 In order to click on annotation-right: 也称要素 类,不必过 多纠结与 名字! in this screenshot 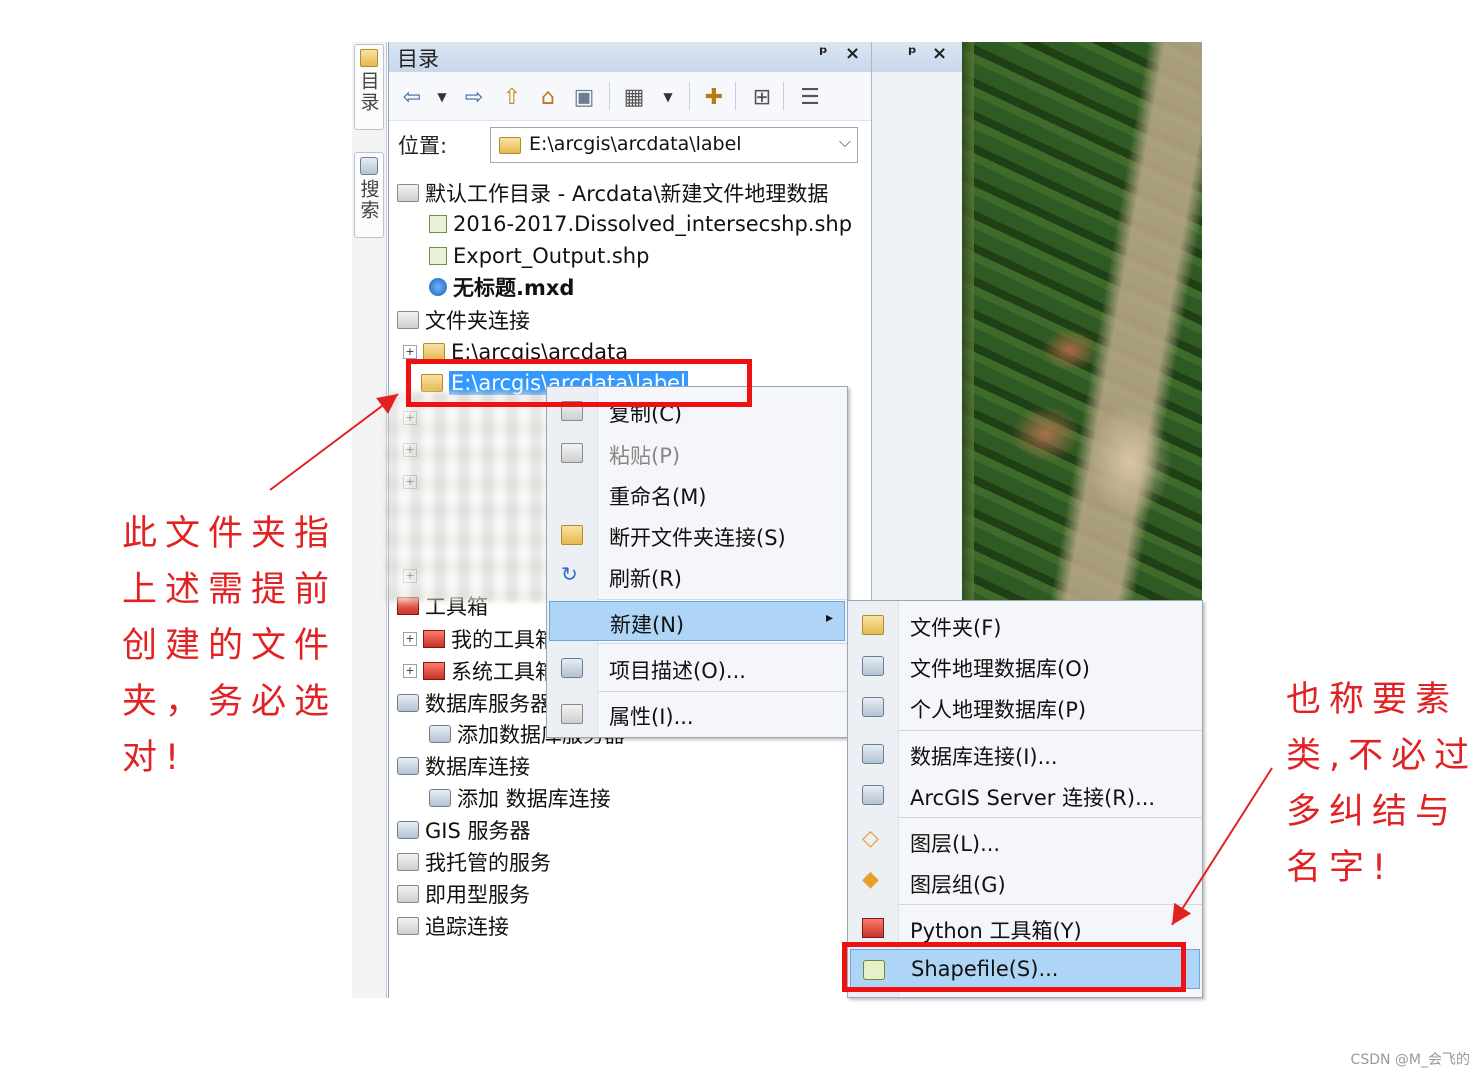, I will do `click(1381, 784)`.